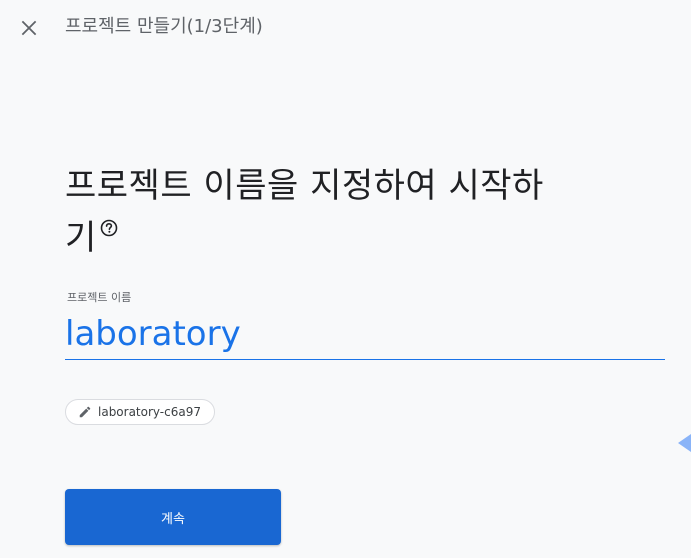  I want to click on heading-line-1: 프로젝트 이름을 지정하여 시작하, so click(304, 186).